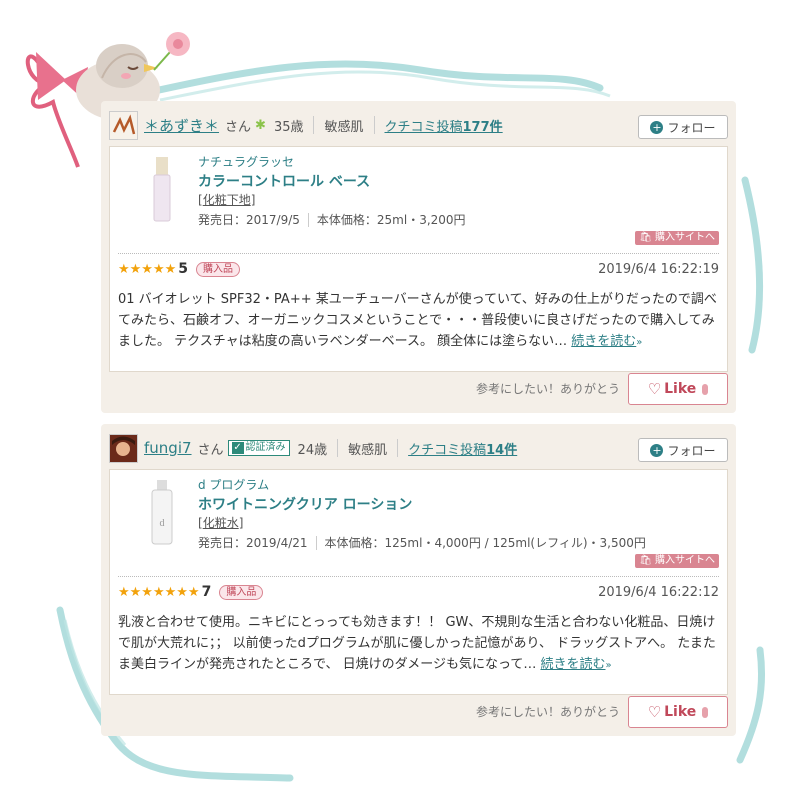 This screenshot has width=808, height=805. Describe the element at coordinates (147, 269) in the screenshot. I see `rating-stars: ★★★★★` at that location.